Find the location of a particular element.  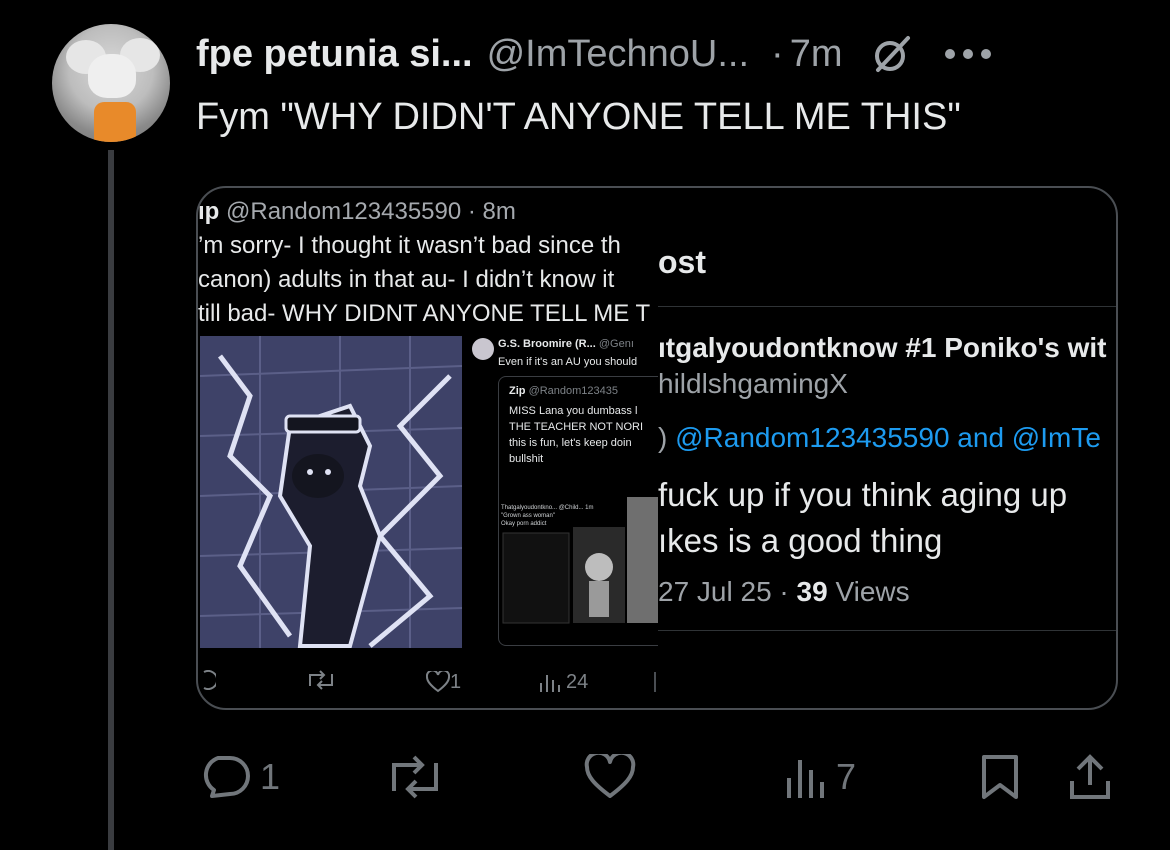

timestamp: 7m is located at coordinates (816, 54).